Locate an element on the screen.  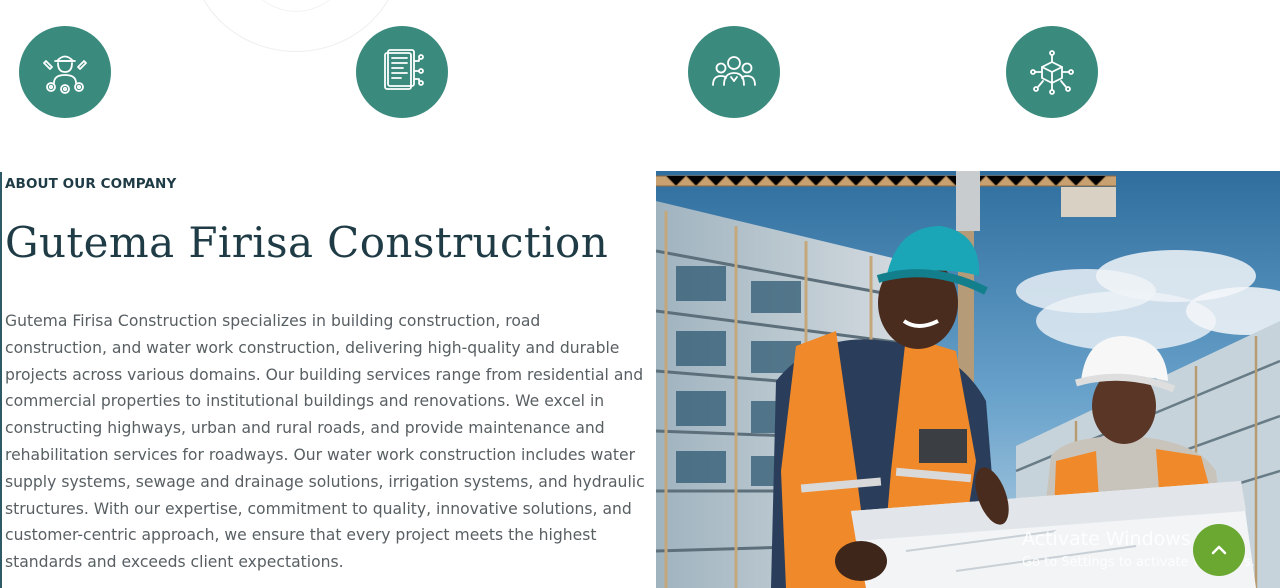
document-plan-icon is located at coordinates (402, 72).